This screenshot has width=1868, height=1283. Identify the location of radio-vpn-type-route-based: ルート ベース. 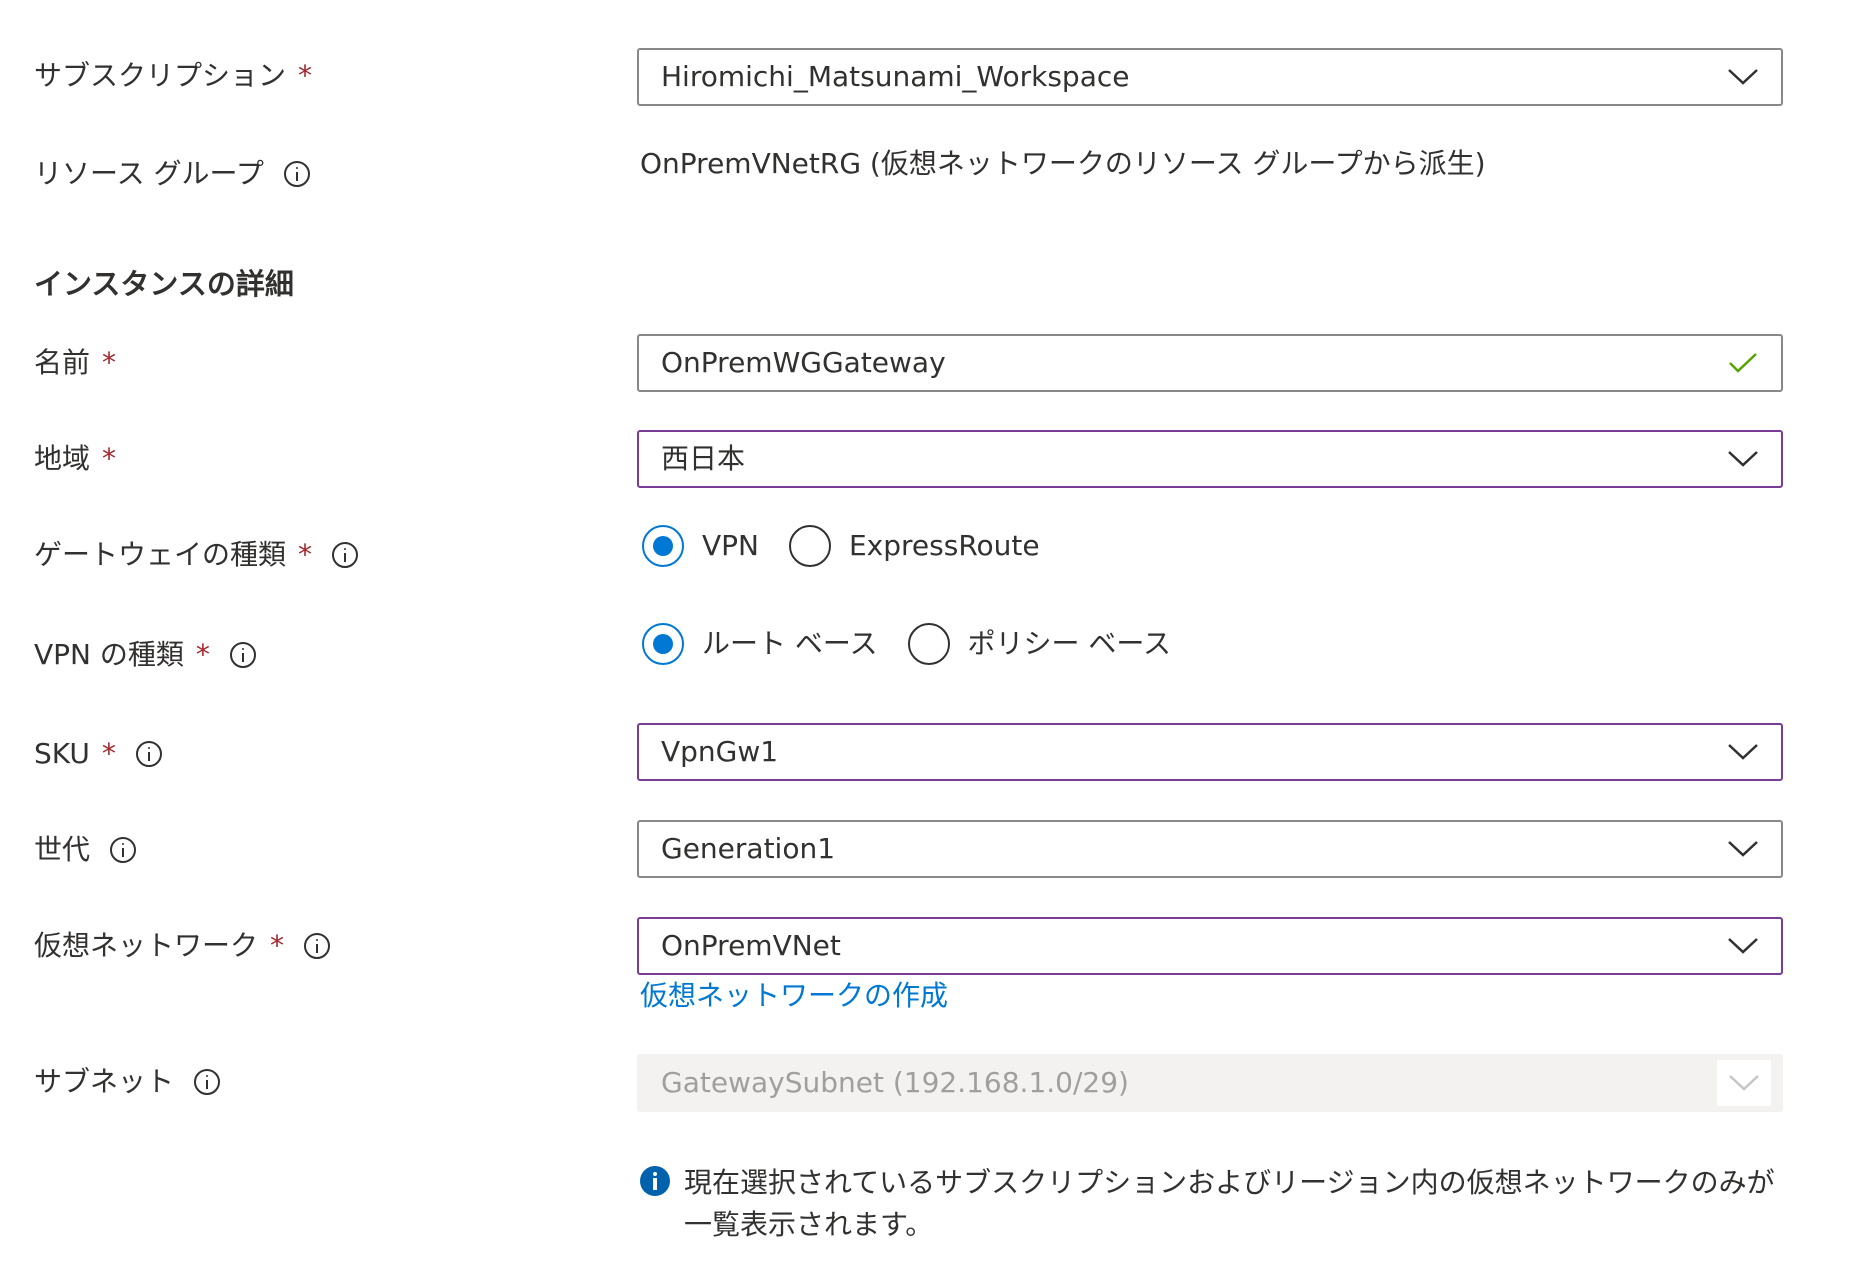
(760, 644).